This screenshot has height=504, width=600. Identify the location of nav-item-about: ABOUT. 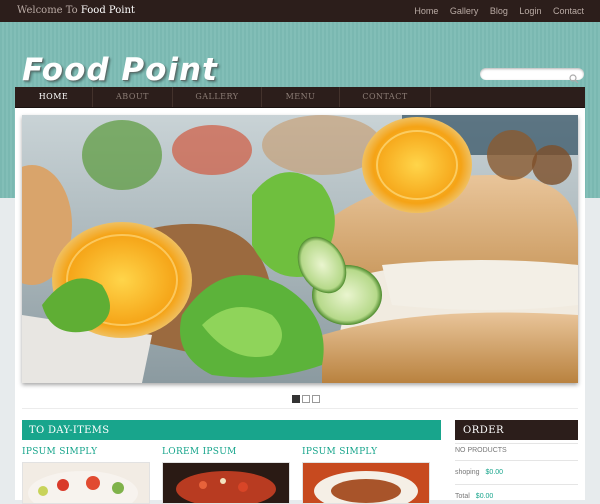
(133, 97).